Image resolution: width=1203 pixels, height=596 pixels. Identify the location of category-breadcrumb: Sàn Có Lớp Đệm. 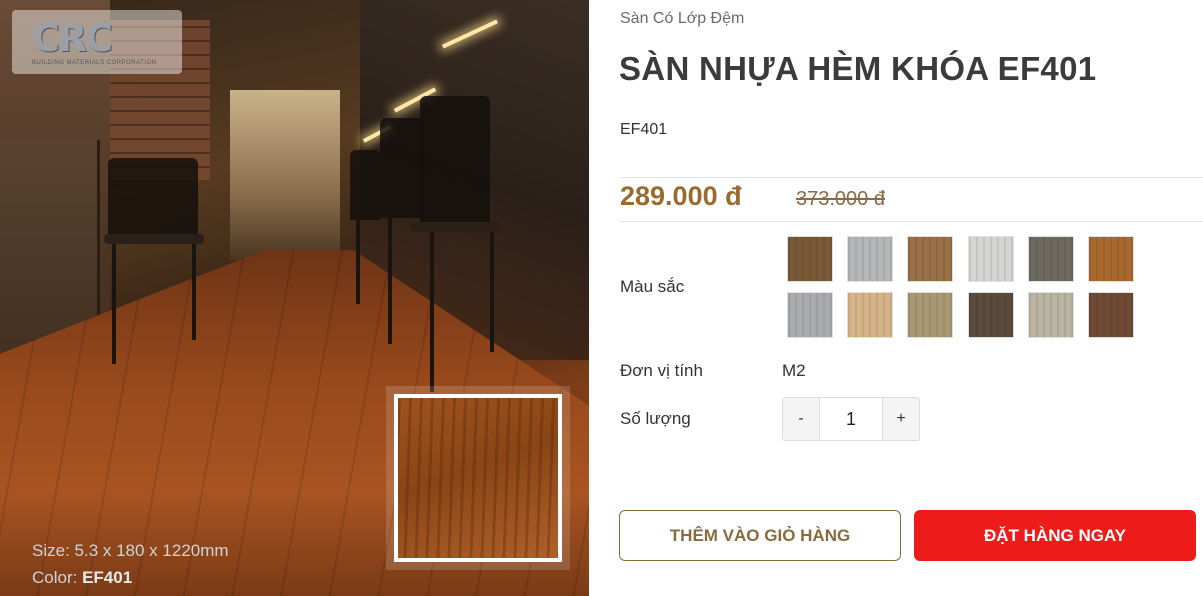
(682, 19).